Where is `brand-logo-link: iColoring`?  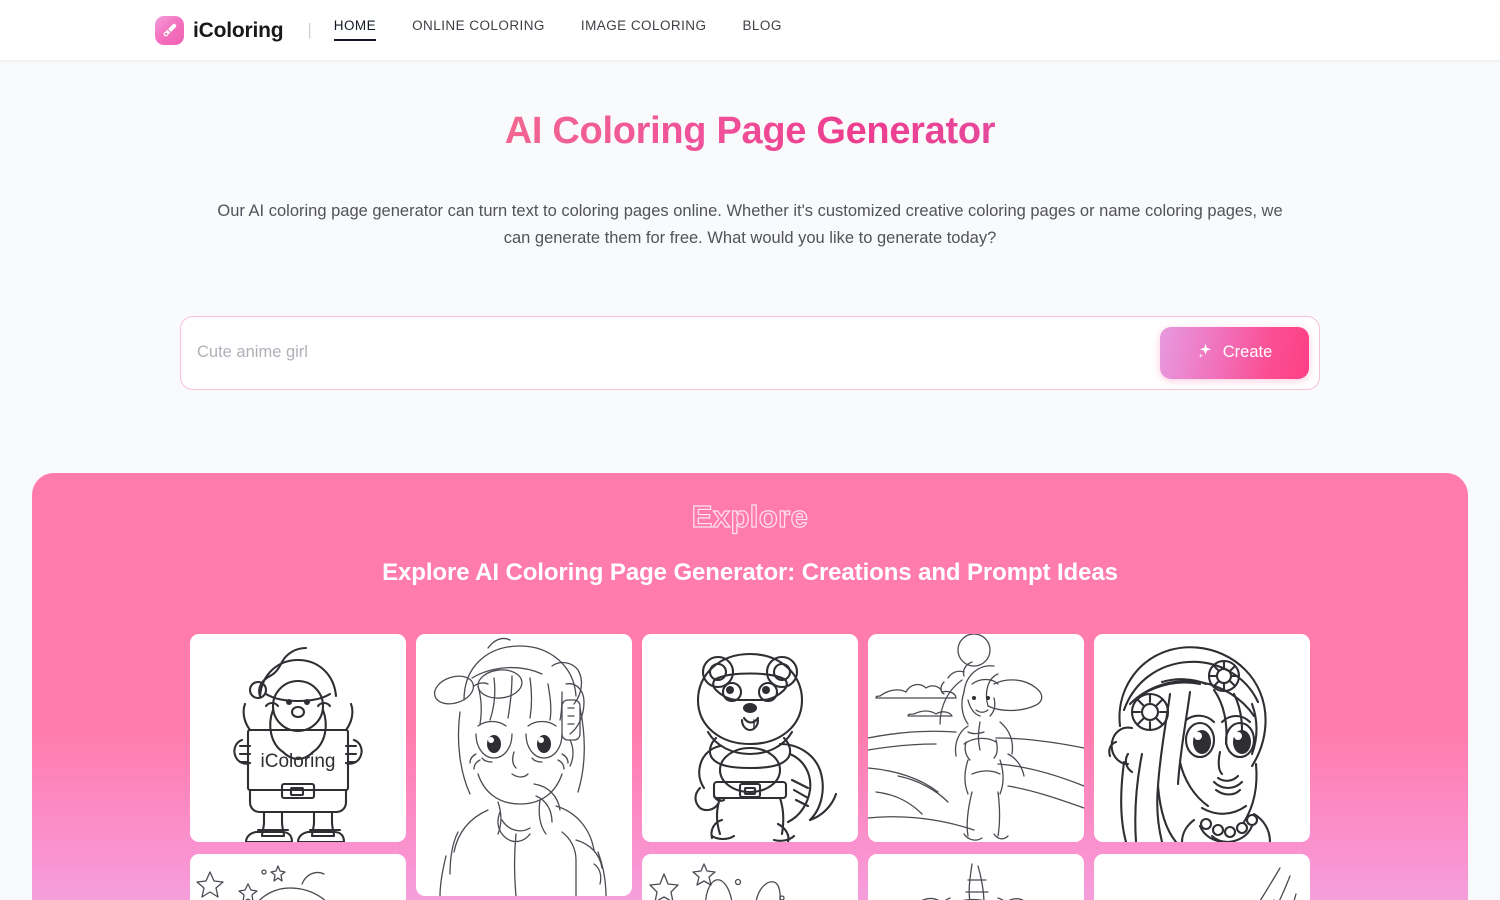 brand-logo-link: iColoring is located at coordinates (219, 30).